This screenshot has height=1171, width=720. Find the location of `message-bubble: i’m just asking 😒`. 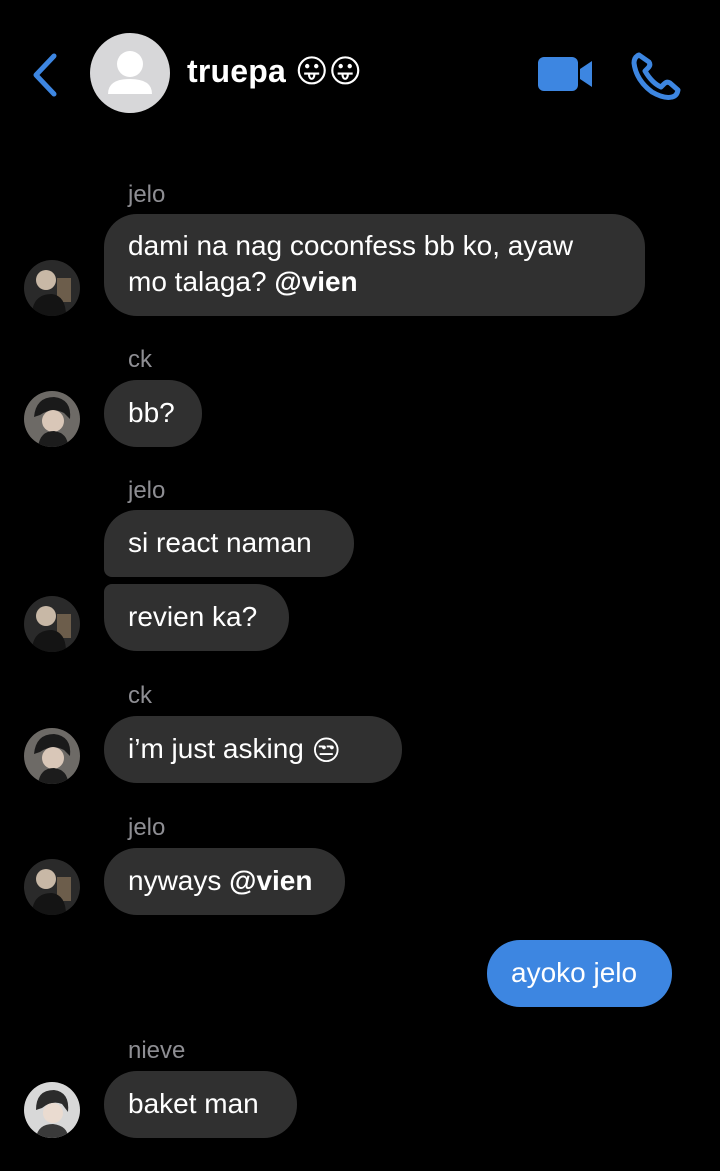

message-bubble: i’m just asking 😒 is located at coordinates (253, 749).